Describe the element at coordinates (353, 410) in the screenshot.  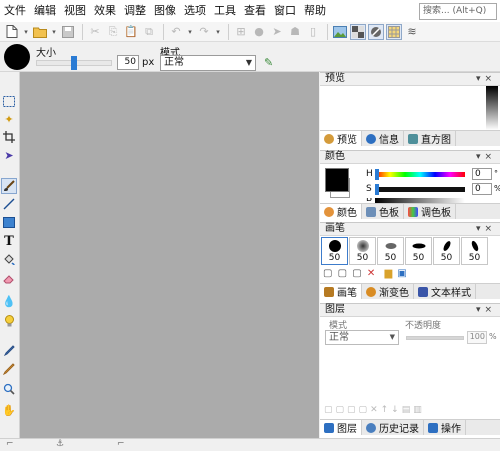
I see `merge-layer-icon: ▢` at that location.